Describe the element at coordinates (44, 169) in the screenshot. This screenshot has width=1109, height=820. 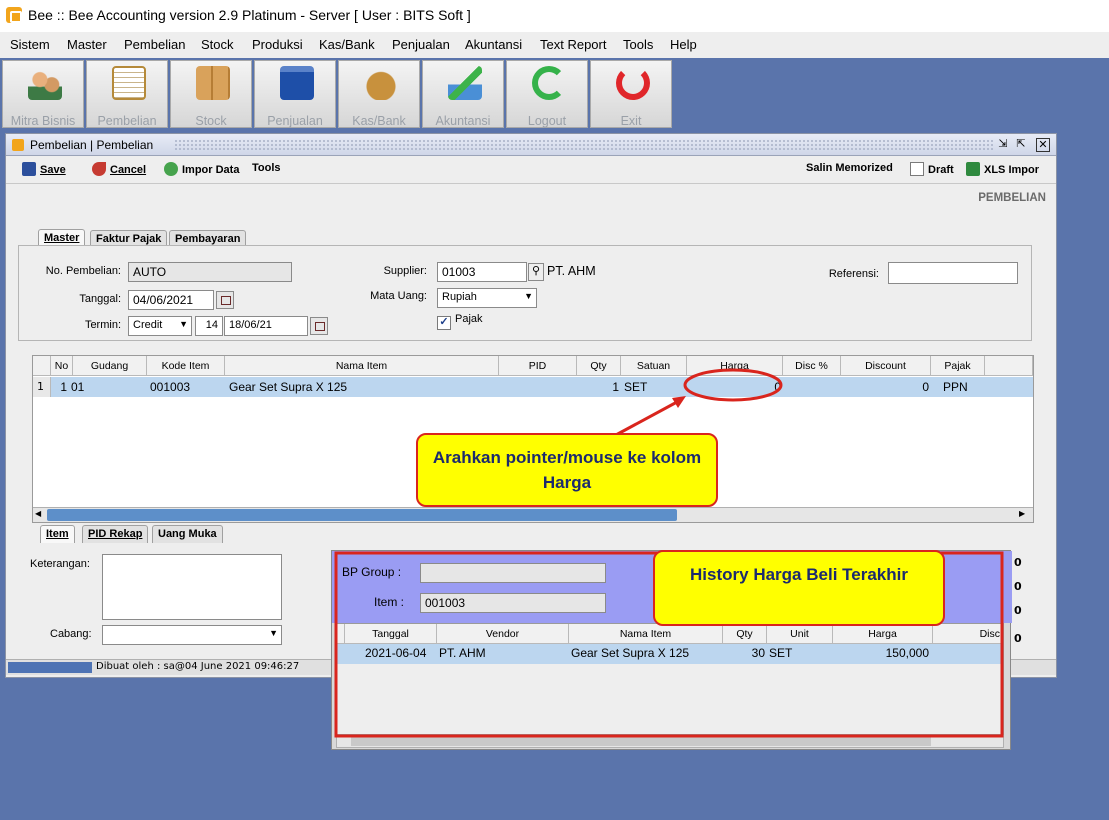
I see `save-button: Save` at that location.